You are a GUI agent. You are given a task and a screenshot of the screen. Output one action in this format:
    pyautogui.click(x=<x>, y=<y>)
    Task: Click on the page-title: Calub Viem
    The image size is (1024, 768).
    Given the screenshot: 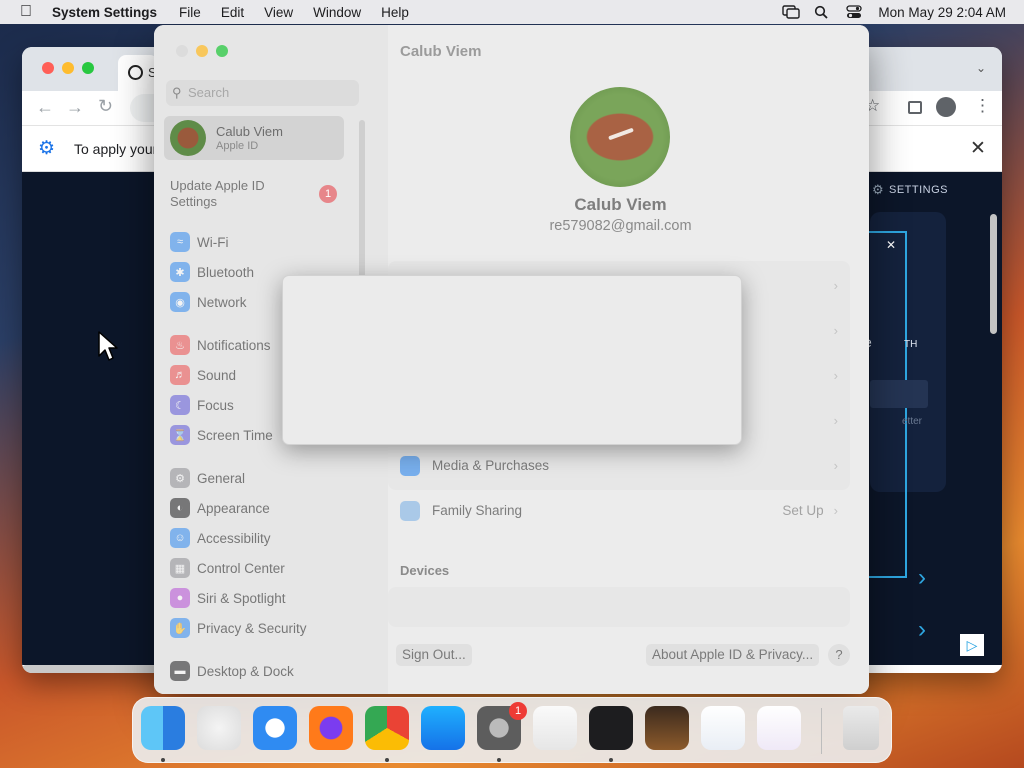 What is the action you would take?
    pyautogui.click(x=441, y=51)
    